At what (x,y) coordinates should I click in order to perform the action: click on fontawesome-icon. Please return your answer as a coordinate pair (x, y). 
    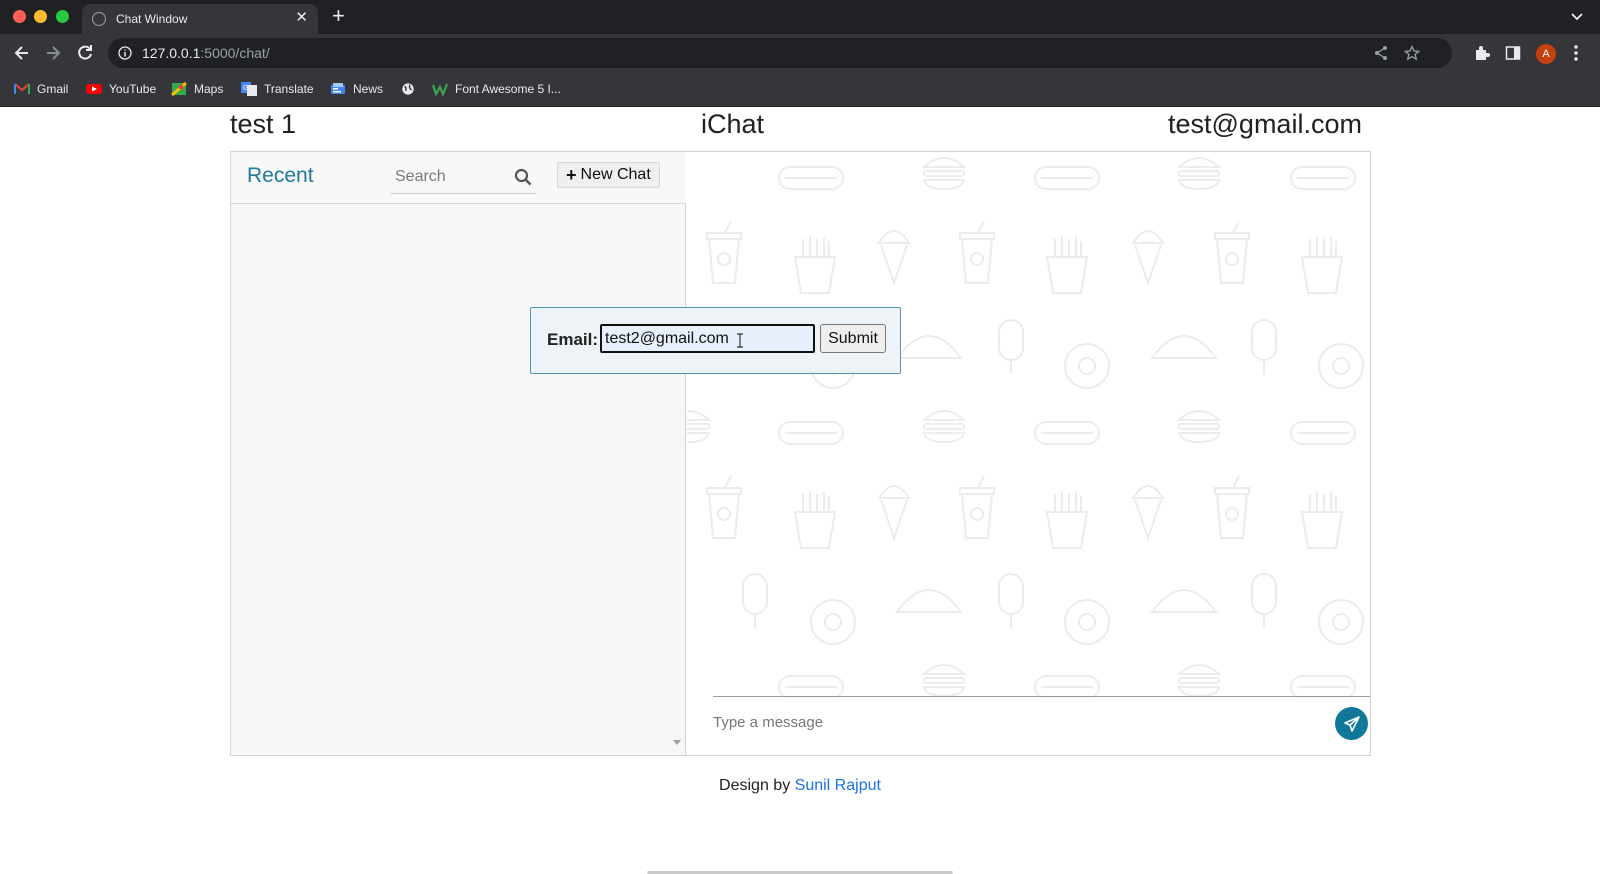
    Looking at the image, I should click on (440, 89).